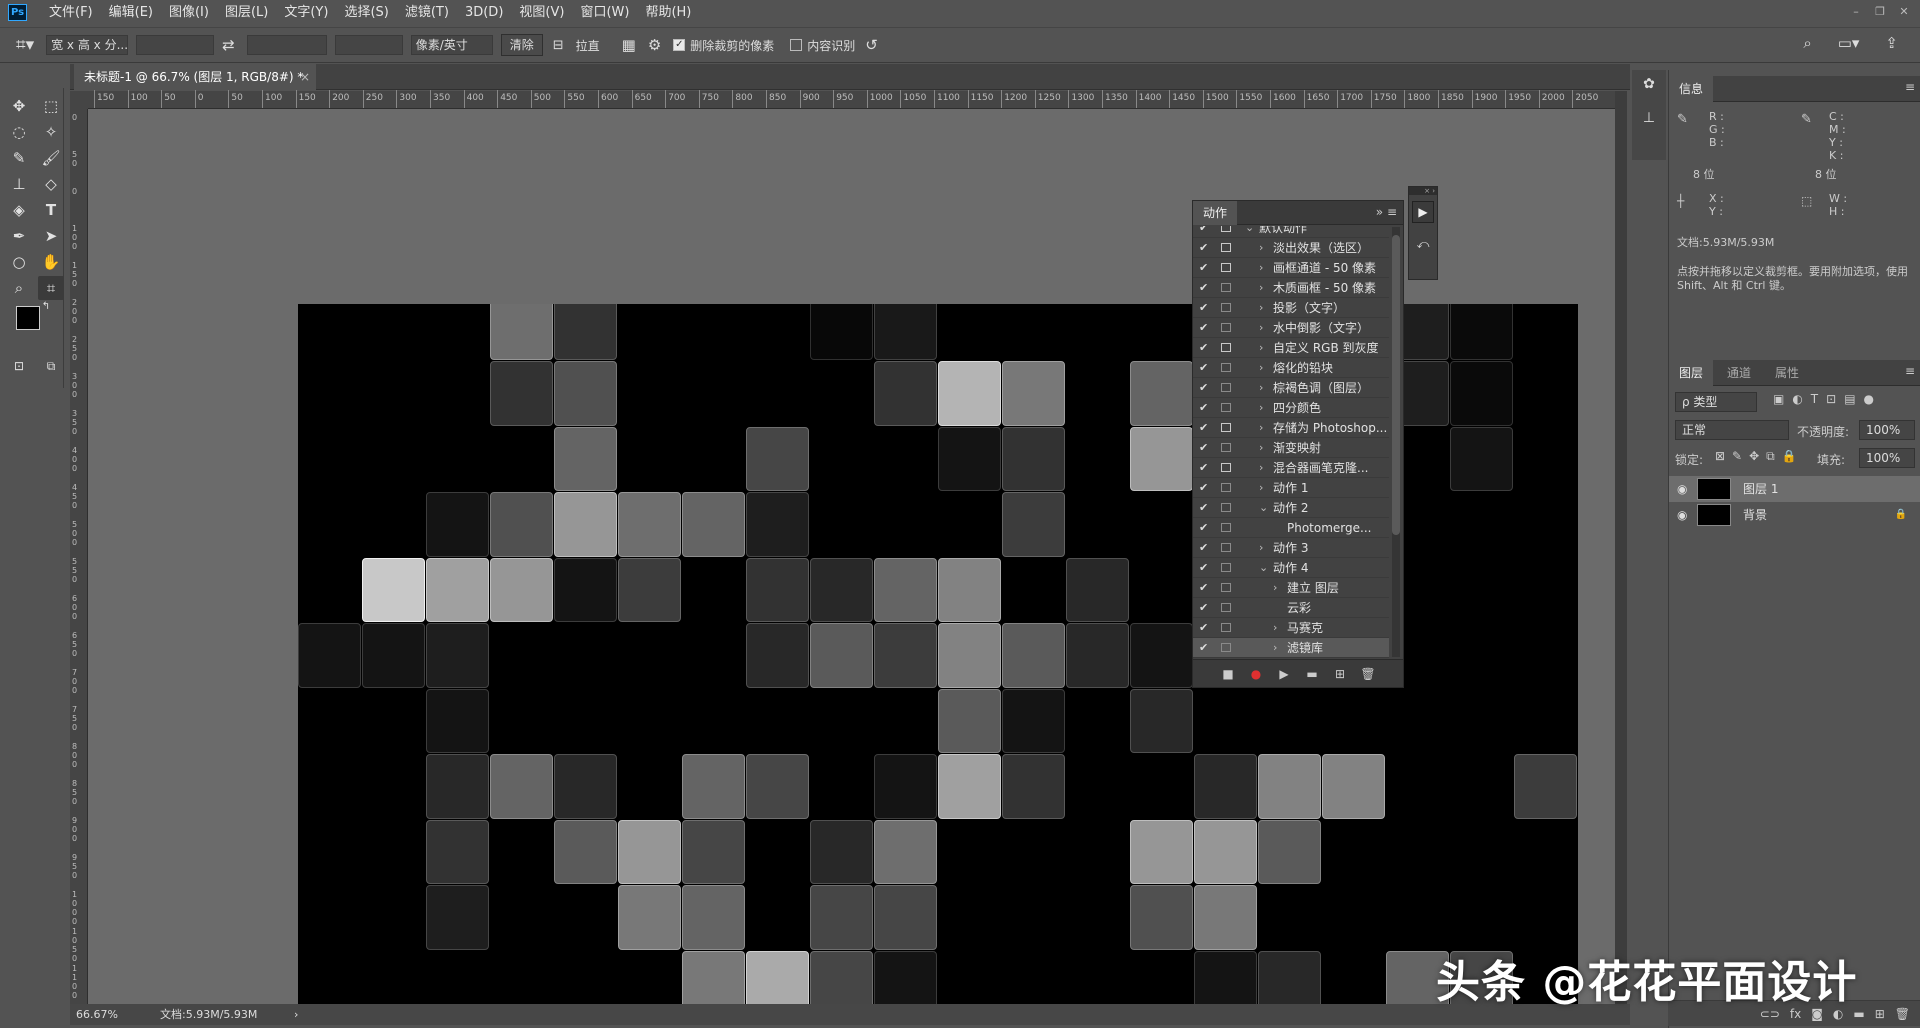 The image size is (1920, 1028). Describe the element at coordinates (1880, 11) in the screenshot. I see `restore-button: ❐` at that location.